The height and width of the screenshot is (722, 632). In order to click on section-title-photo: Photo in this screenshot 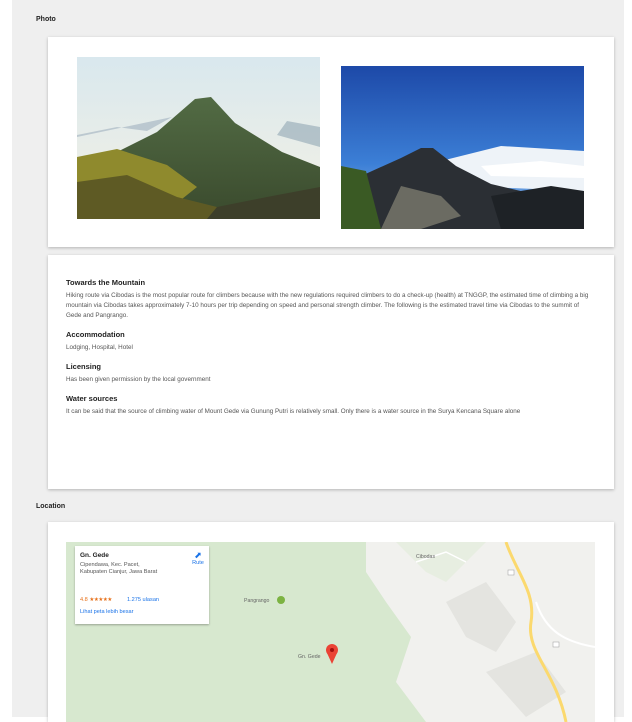, I will do `click(46, 19)`.